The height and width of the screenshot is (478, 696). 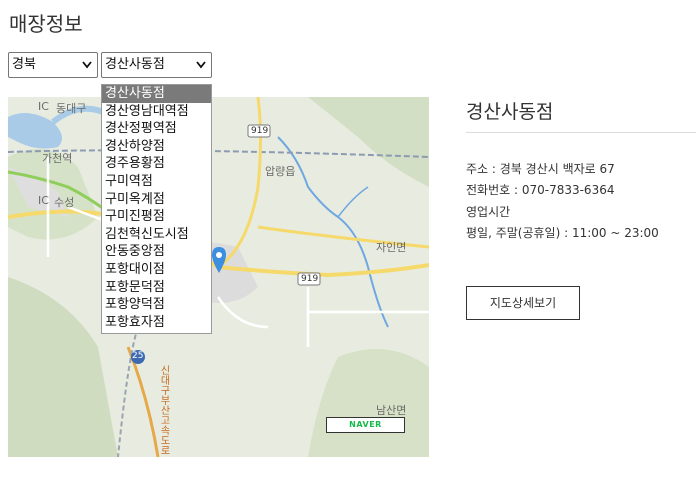 I want to click on dropdown-option: 구미옥계점, so click(x=156, y=200).